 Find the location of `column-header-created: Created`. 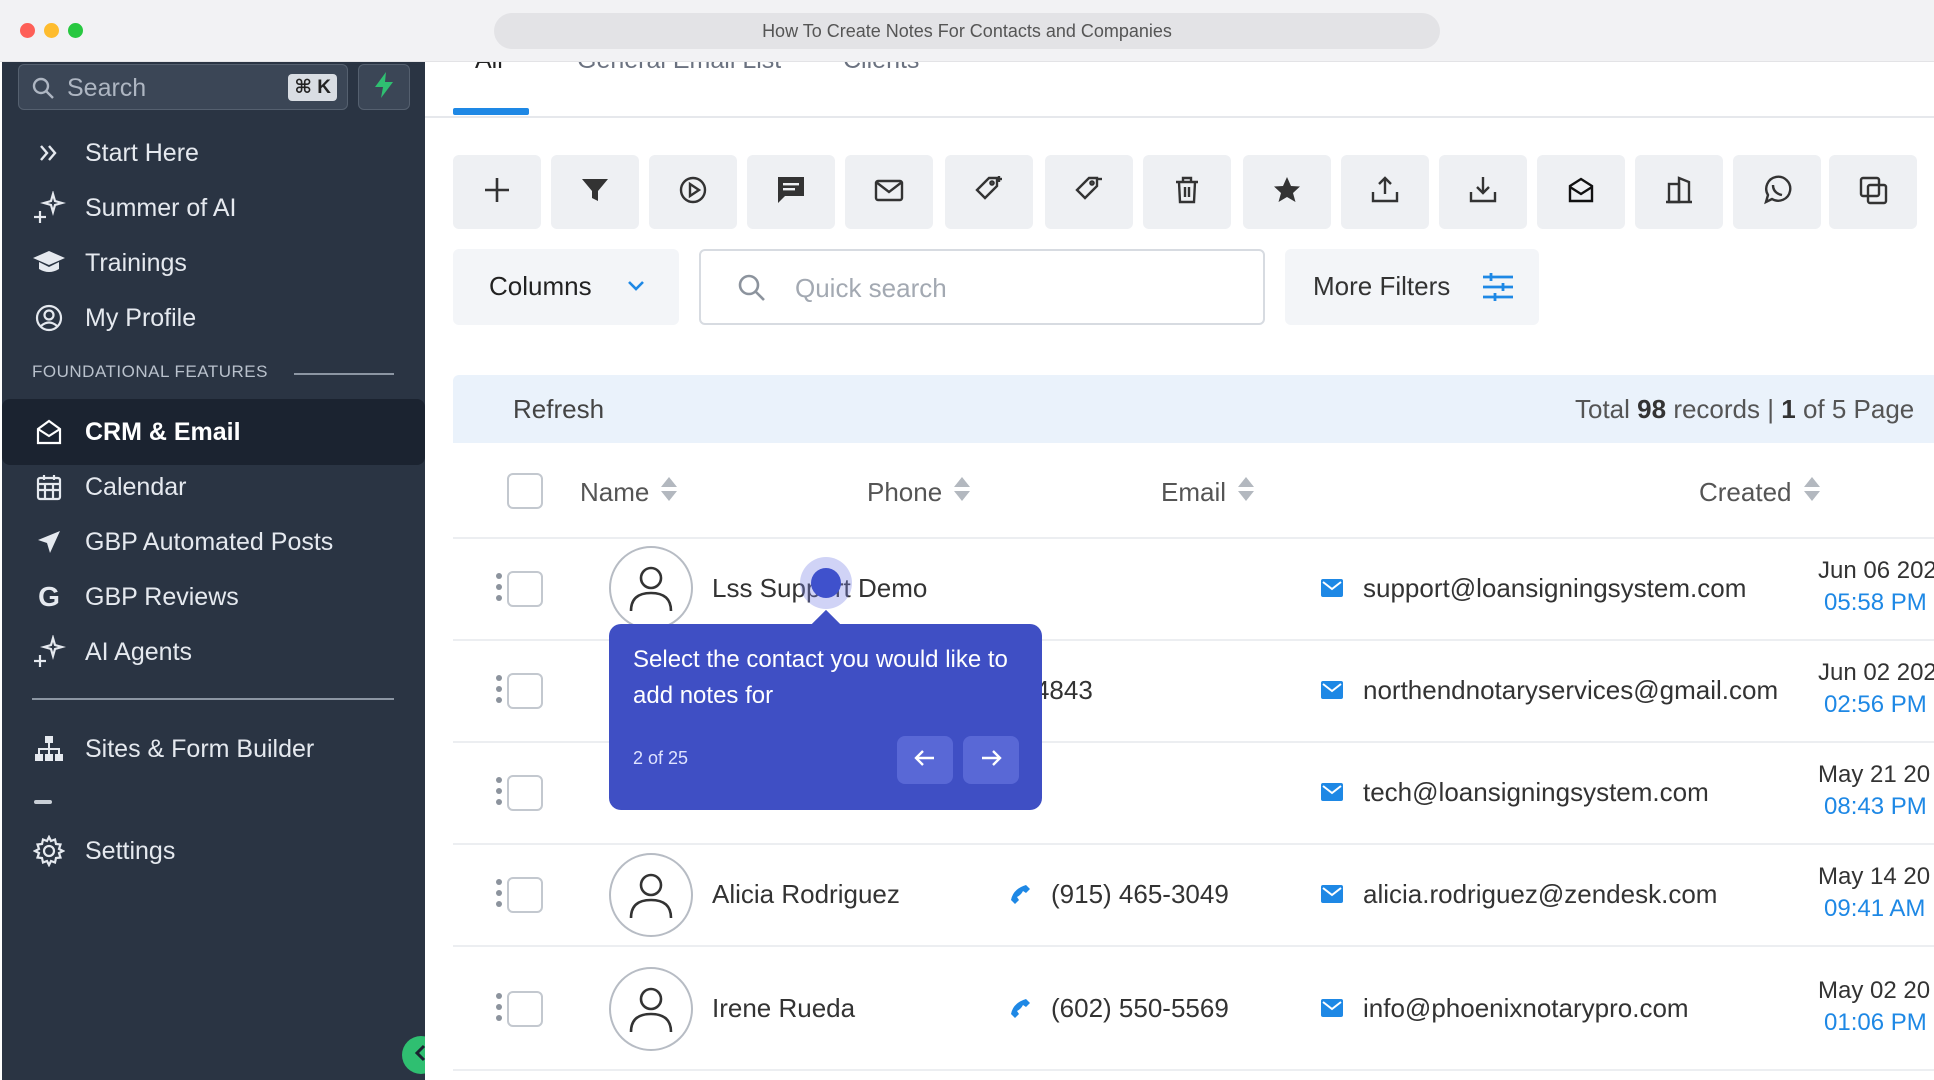

column-header-created: Created is located at coordinates (1760, 492).